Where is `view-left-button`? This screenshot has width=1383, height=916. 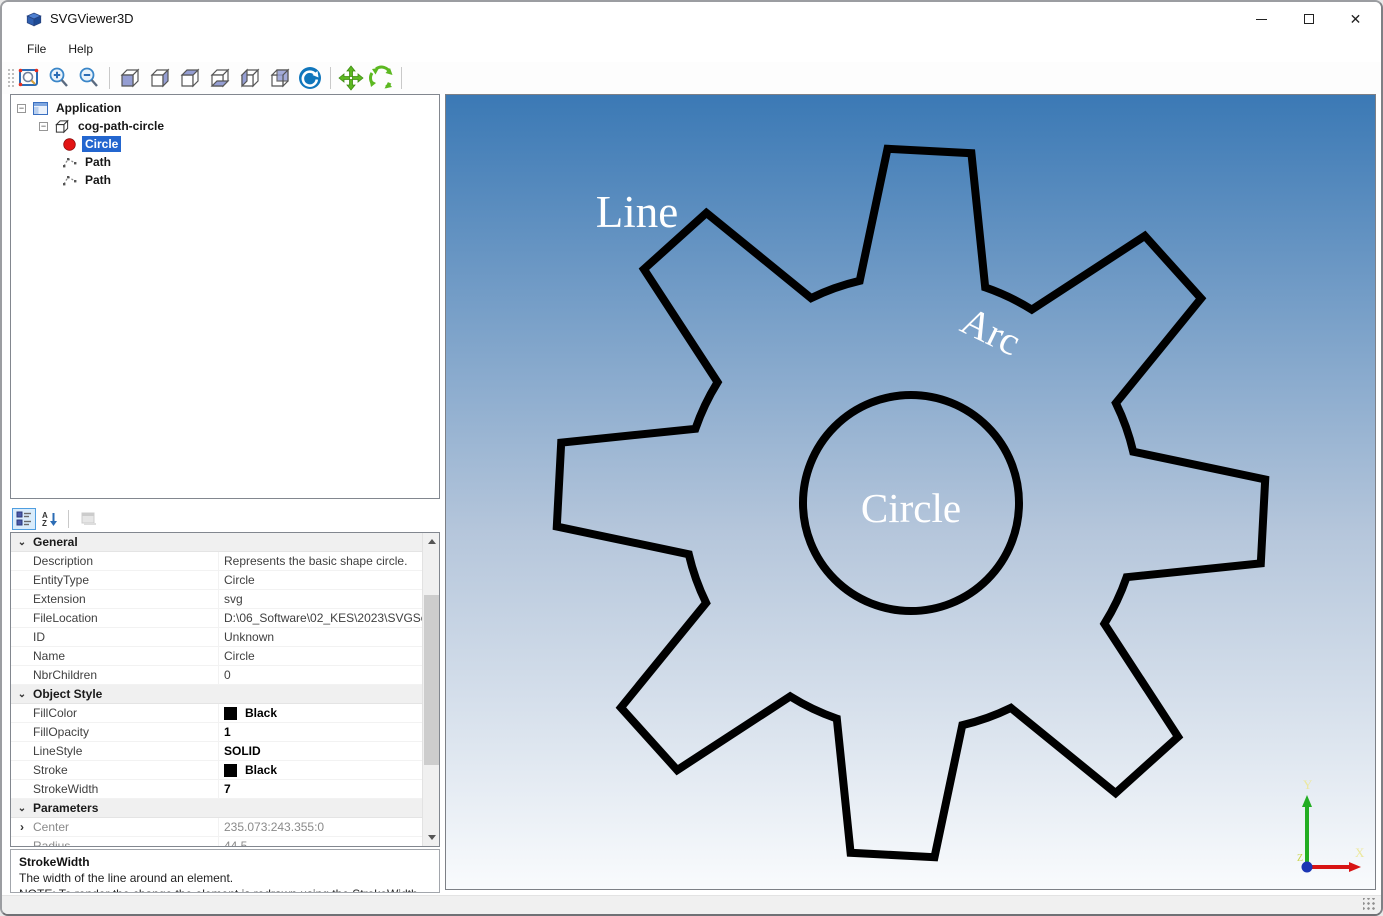
view-left-button is located at coordinates (250, 78).